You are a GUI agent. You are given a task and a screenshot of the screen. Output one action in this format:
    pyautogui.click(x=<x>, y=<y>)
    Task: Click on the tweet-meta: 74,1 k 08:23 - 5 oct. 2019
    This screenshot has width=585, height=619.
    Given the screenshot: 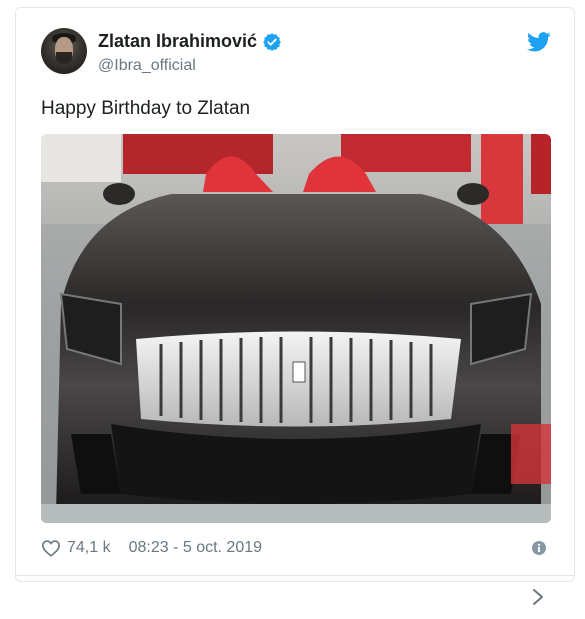 What is the action you would take?
    pyautogui.click(x=151, y=548)
    